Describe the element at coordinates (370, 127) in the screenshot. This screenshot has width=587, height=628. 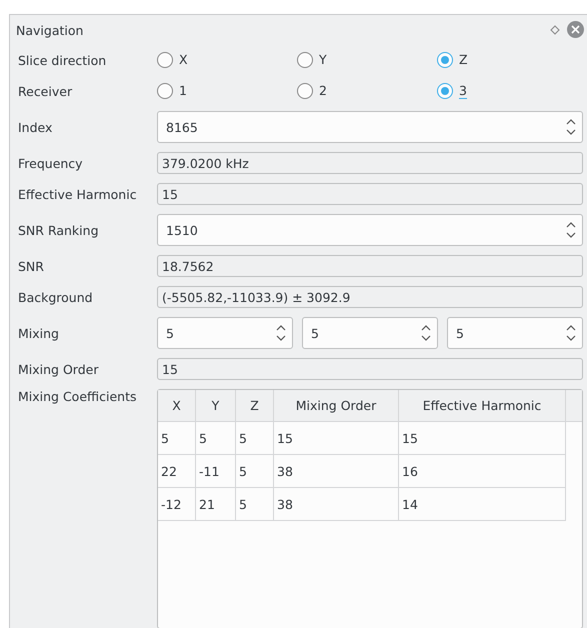
I see `spin-box: 8165` at that location.